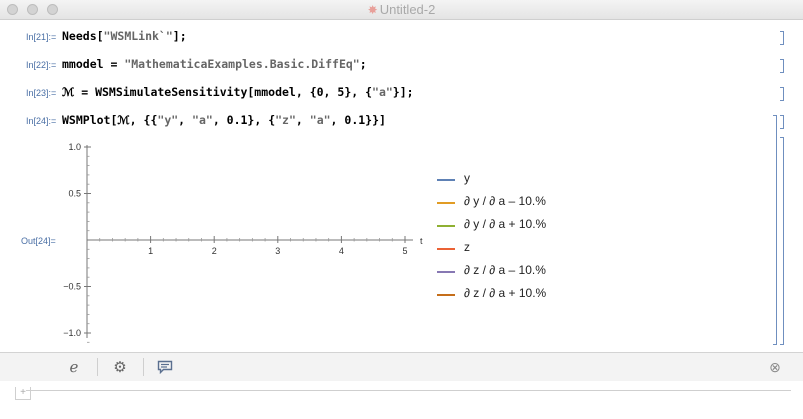 The width and height of the screenshot is (803, 419). What do you see at coordinates (277, 251) in the screenshot?
I see `x-tick-label: 3` at bounding box center [277, 251].